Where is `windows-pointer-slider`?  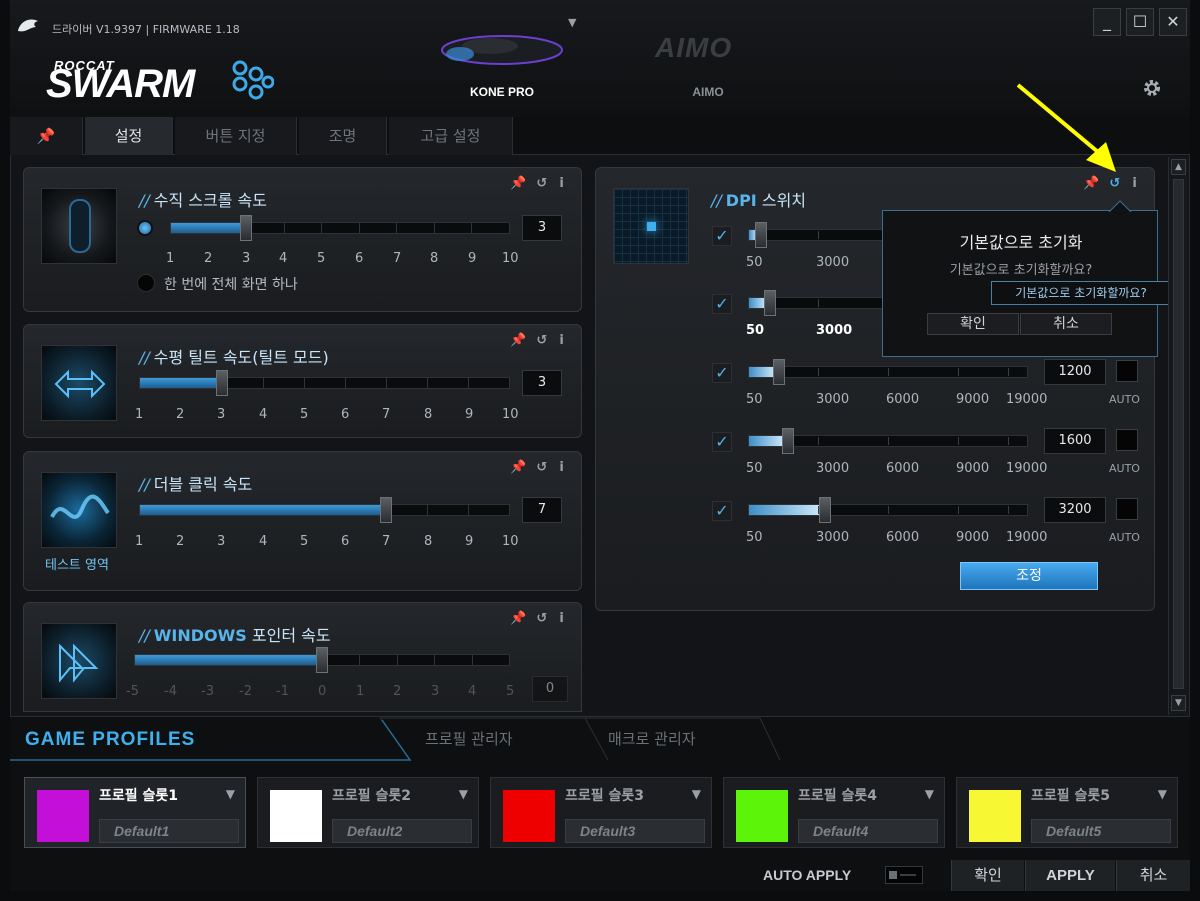 windows-pointer-slider is located at coordinates (322, 660).